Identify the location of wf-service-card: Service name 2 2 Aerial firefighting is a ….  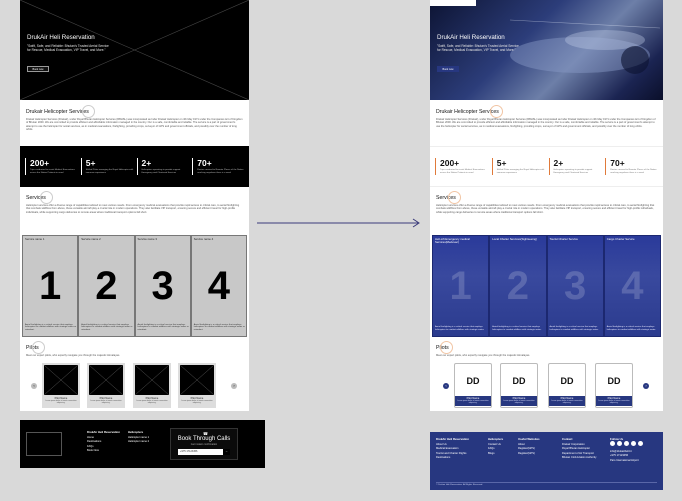
(106, 286).